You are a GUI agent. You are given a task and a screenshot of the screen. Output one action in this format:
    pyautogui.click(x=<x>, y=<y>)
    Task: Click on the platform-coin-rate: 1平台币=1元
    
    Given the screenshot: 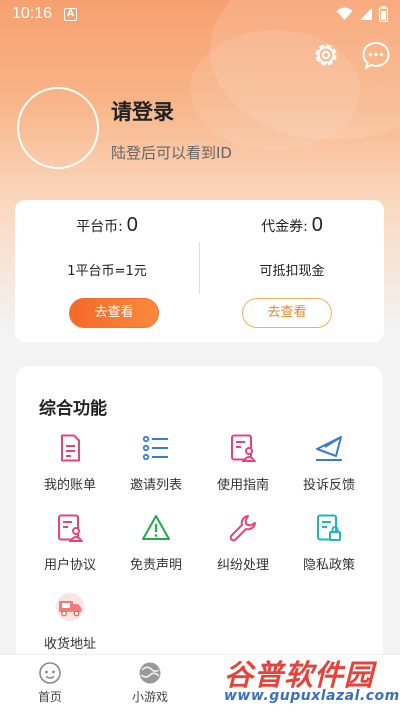 What is the action you would take?
    pyautogui.click(x=107, y=271)
    